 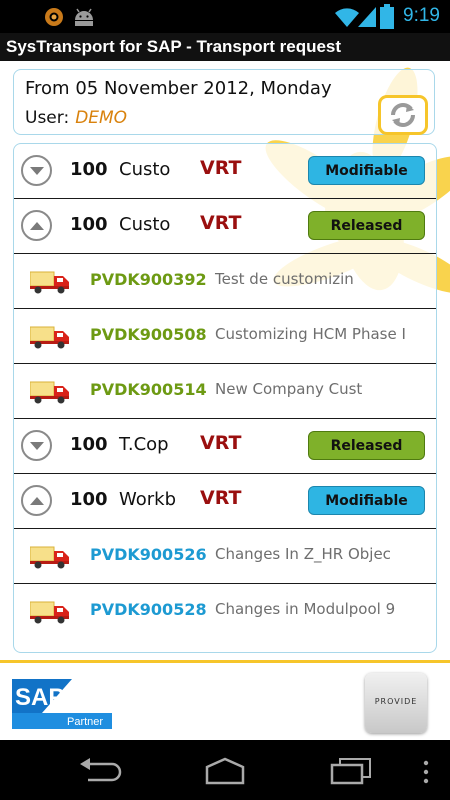 What do you see at coordinates (303, 554) in the screenshot?
I see `object-description: Changes In Z_HR Objec` at bounding box center [303, 554].